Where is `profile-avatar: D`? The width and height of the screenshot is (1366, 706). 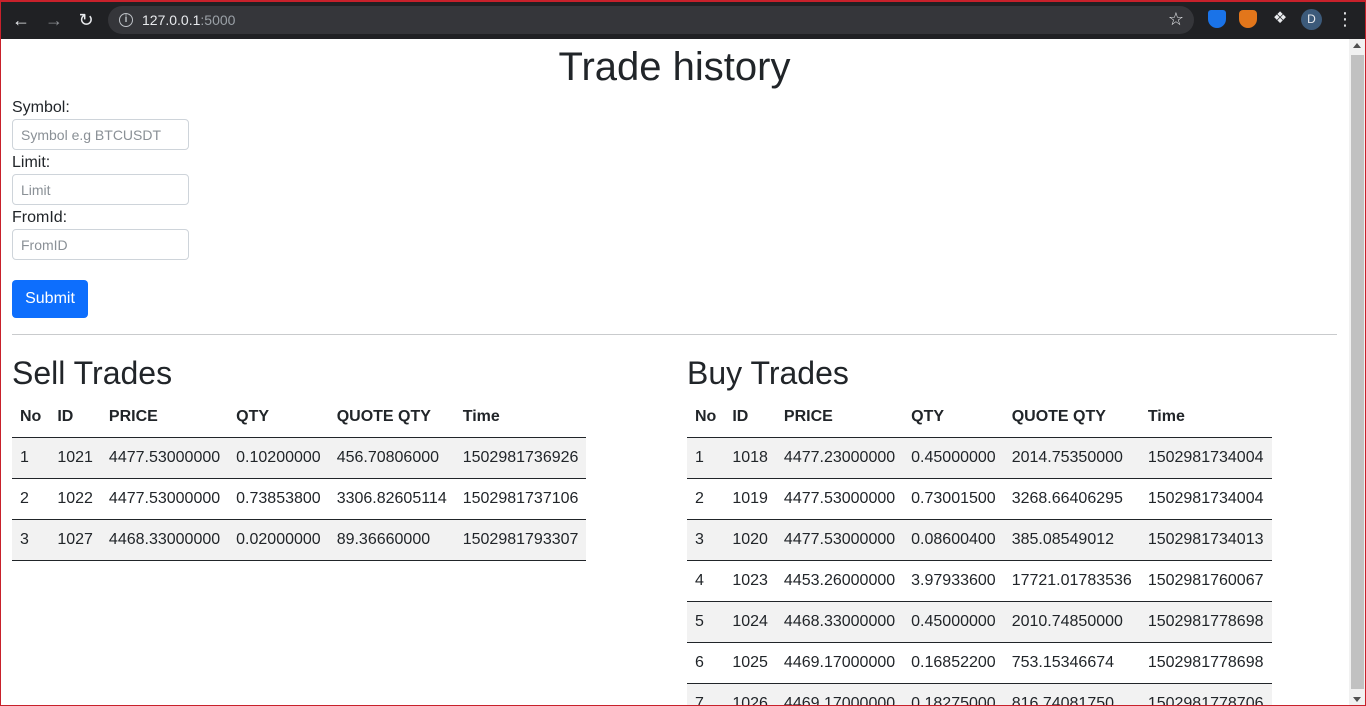
profile-avatar: D is located at coordinates (1311, 19).